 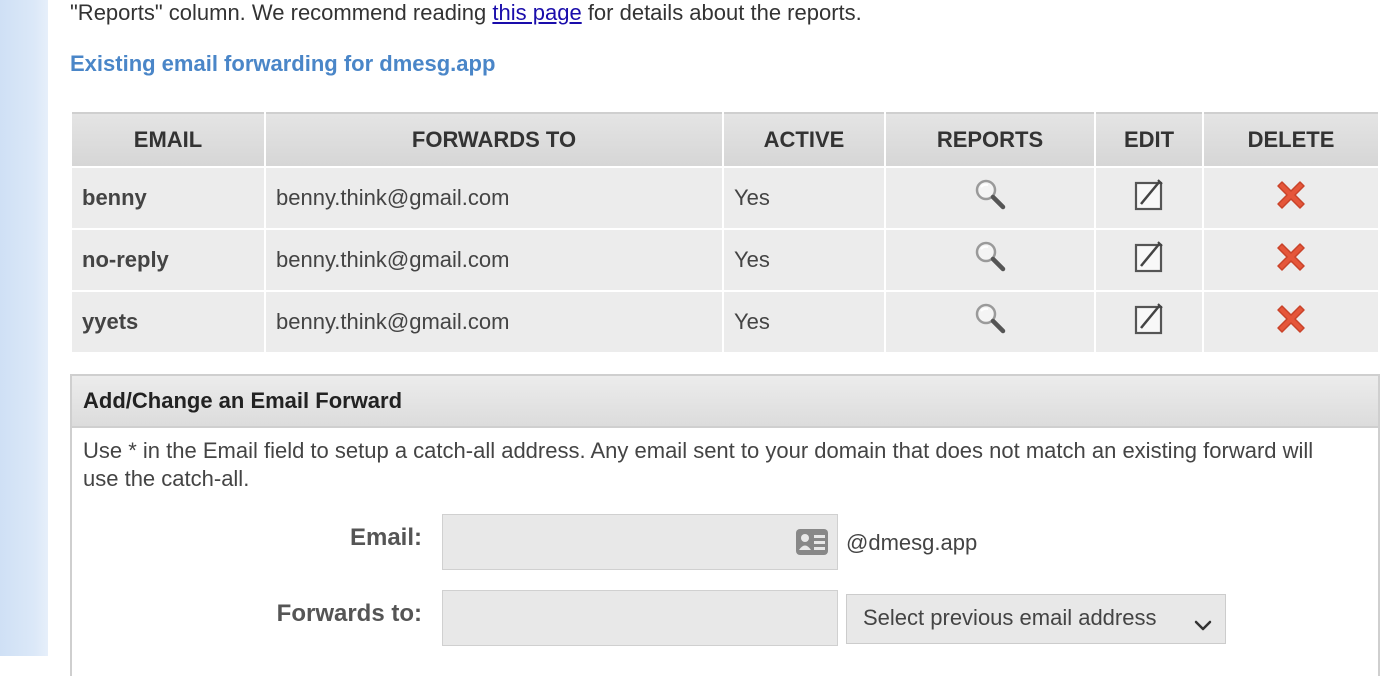 I want to click on left-sidebar-strip, so click(x=24, y=328).